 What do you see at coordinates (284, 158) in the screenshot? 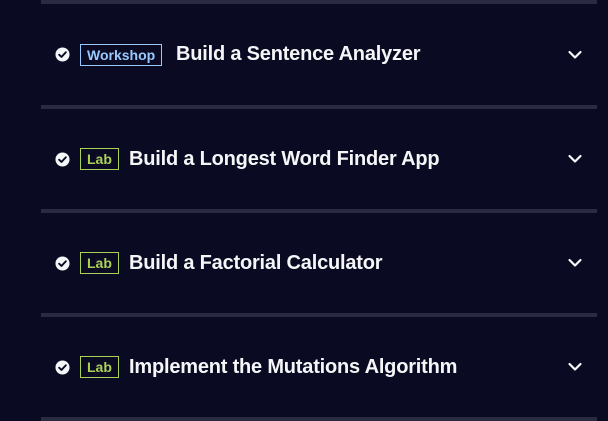
I see `step-title: Build a Longest Word Finder App` at bounding box center [284, 158].